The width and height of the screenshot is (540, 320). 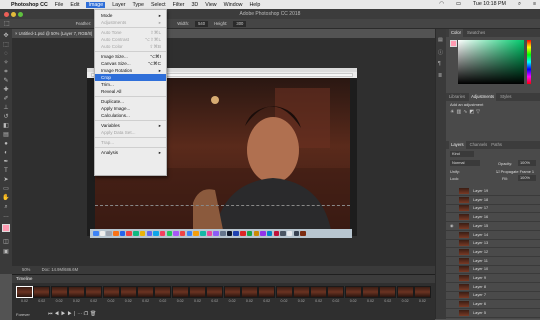 What do you see at coordinates (6, 108) in the screenshot?
I see `clone-stamp-icon: ⊥` at bounding box center [6, 108].